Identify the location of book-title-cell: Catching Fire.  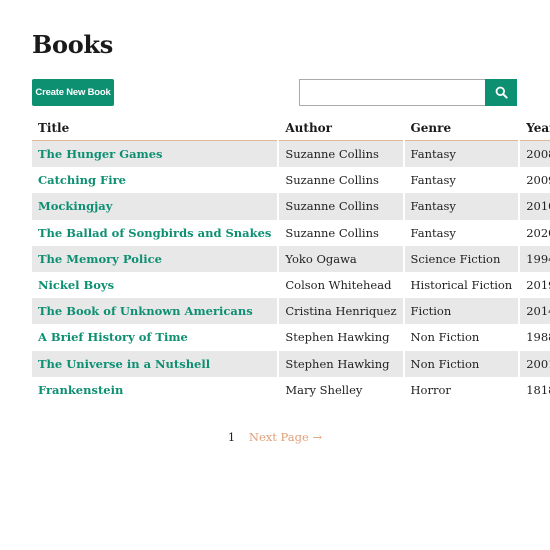
(155, 180).